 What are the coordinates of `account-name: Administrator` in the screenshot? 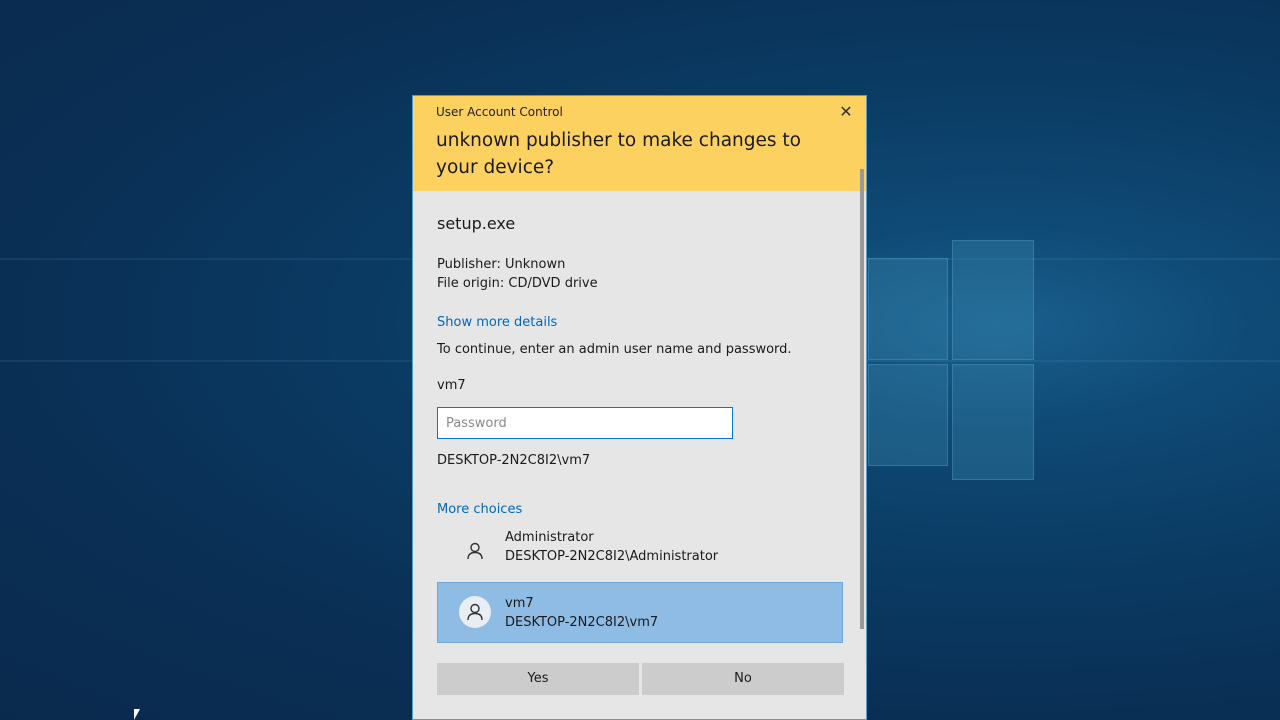 It's located at (549, 537).